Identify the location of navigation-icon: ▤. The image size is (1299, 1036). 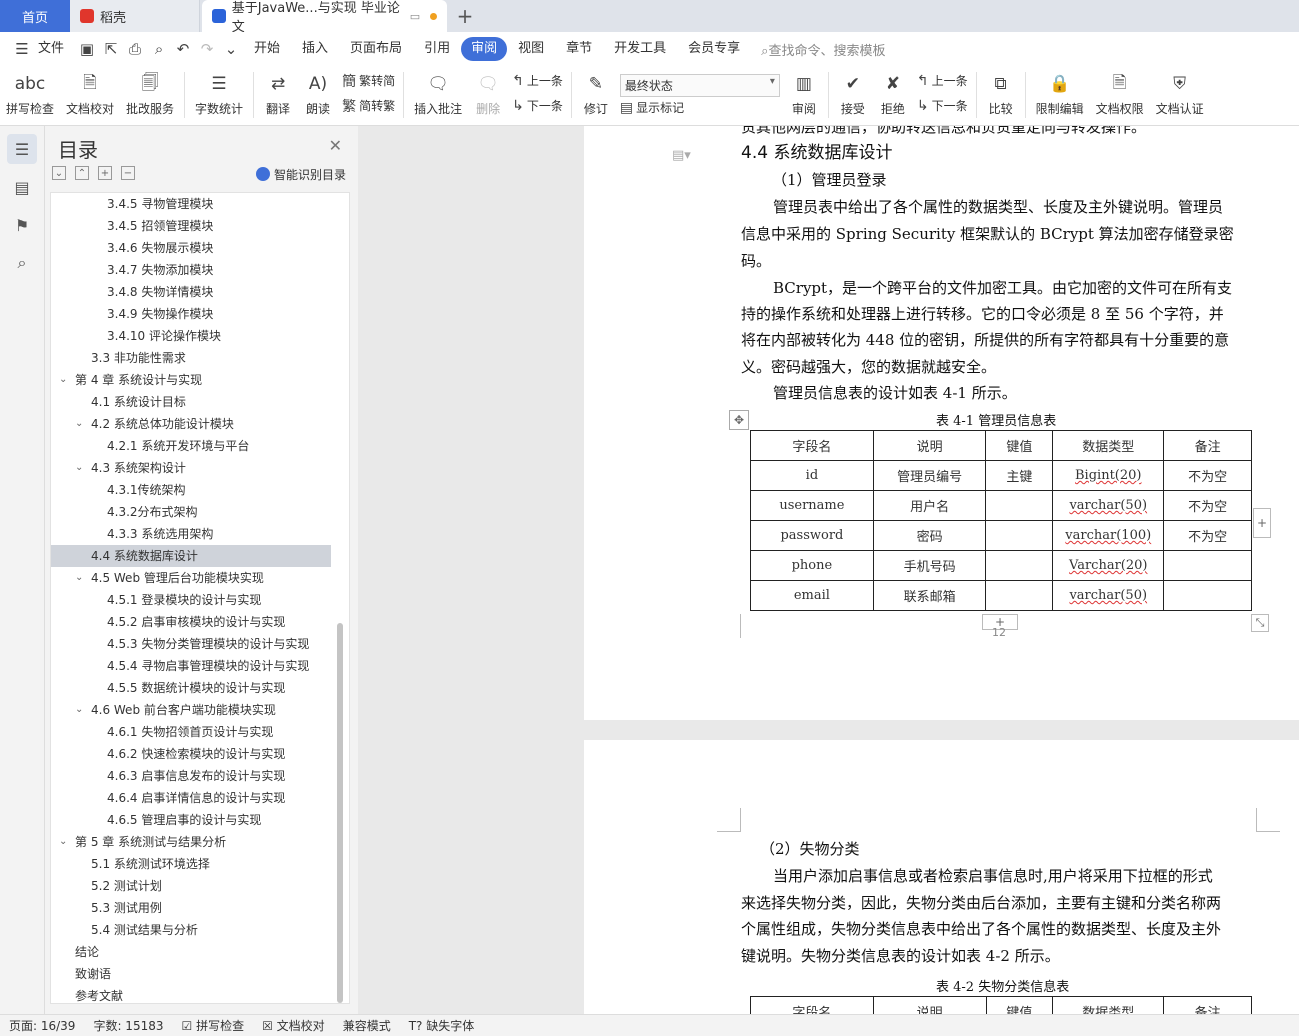
(22, 187).